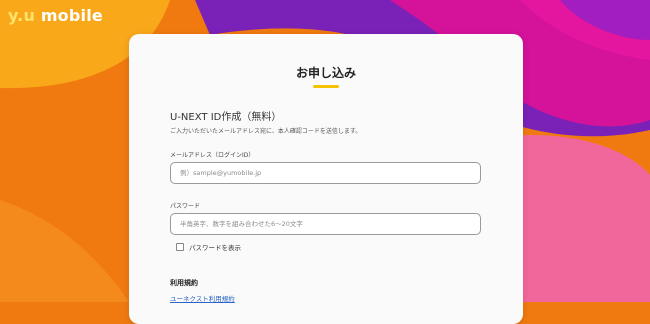  I want to click on show-password-checkbox, so click(180, 247).